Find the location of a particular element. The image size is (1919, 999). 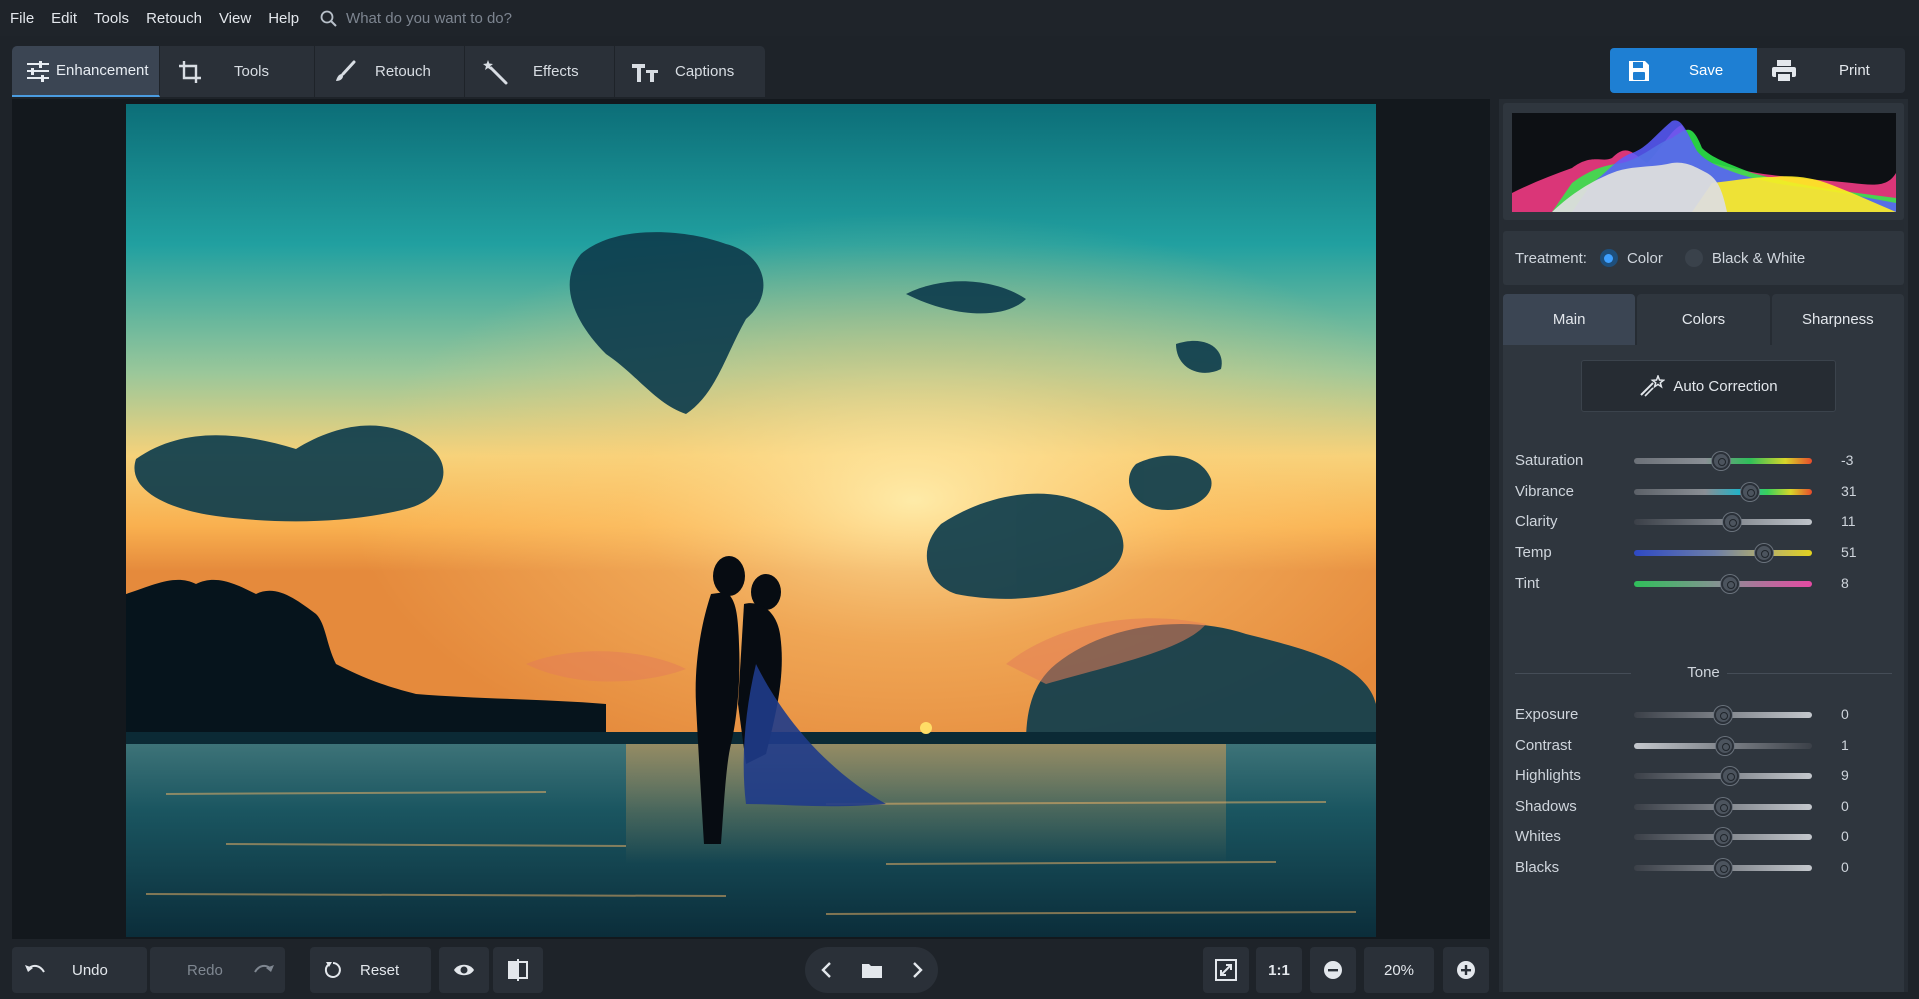

whites-handle is located at coordinates (1723, 837).